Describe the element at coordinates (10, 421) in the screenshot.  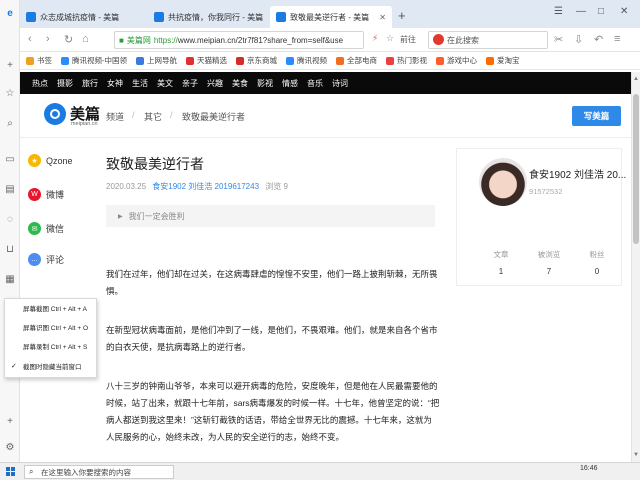
I see `add-bottom-icon: +` at that location.